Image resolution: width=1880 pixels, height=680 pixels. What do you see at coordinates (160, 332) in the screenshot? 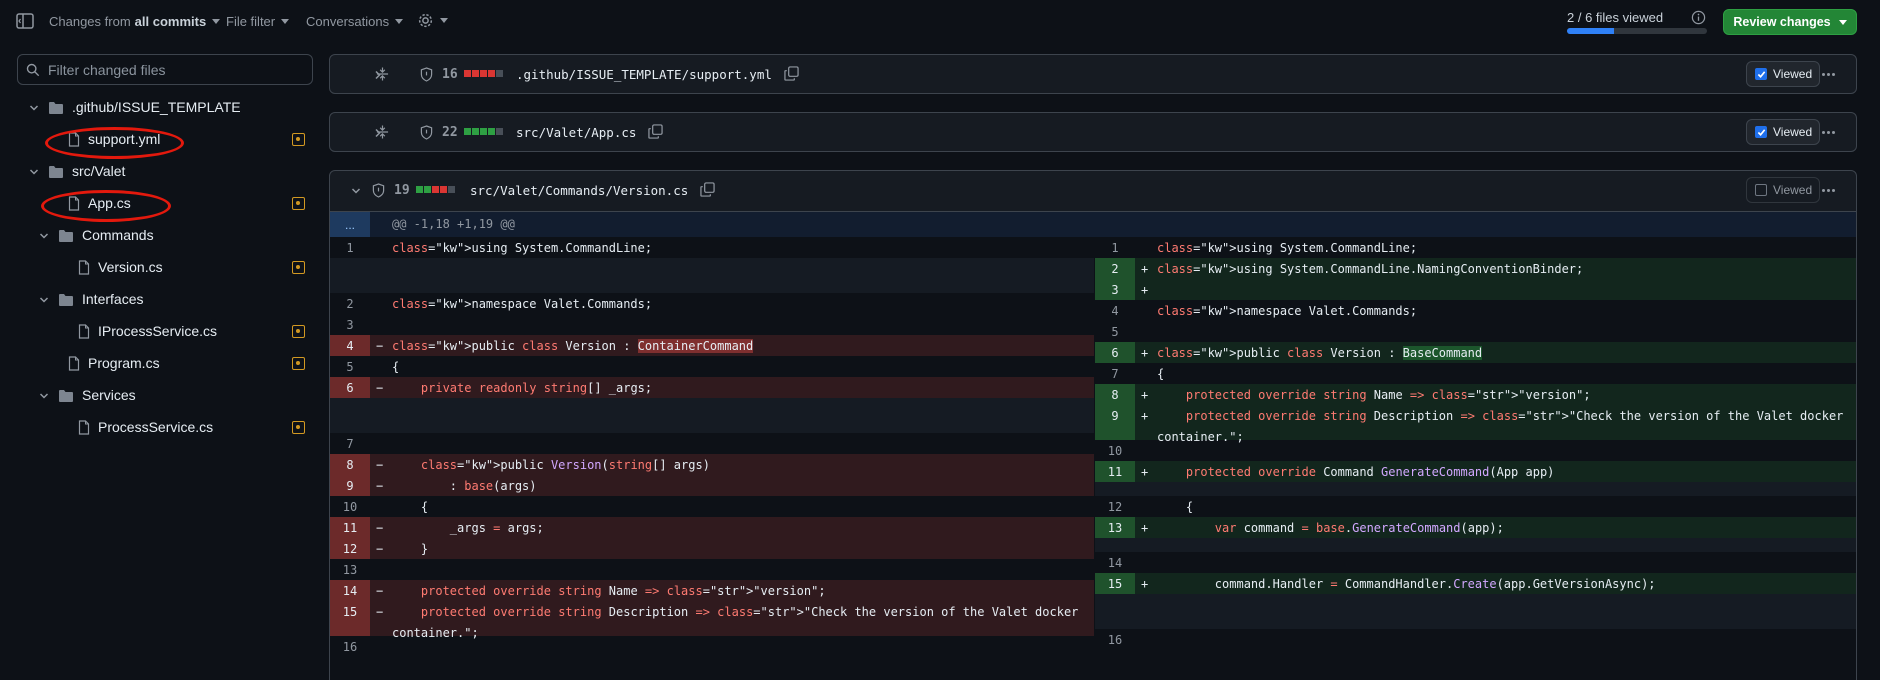
I see `tree-file: IProcessService.cs` at bounding box center [160, 332].